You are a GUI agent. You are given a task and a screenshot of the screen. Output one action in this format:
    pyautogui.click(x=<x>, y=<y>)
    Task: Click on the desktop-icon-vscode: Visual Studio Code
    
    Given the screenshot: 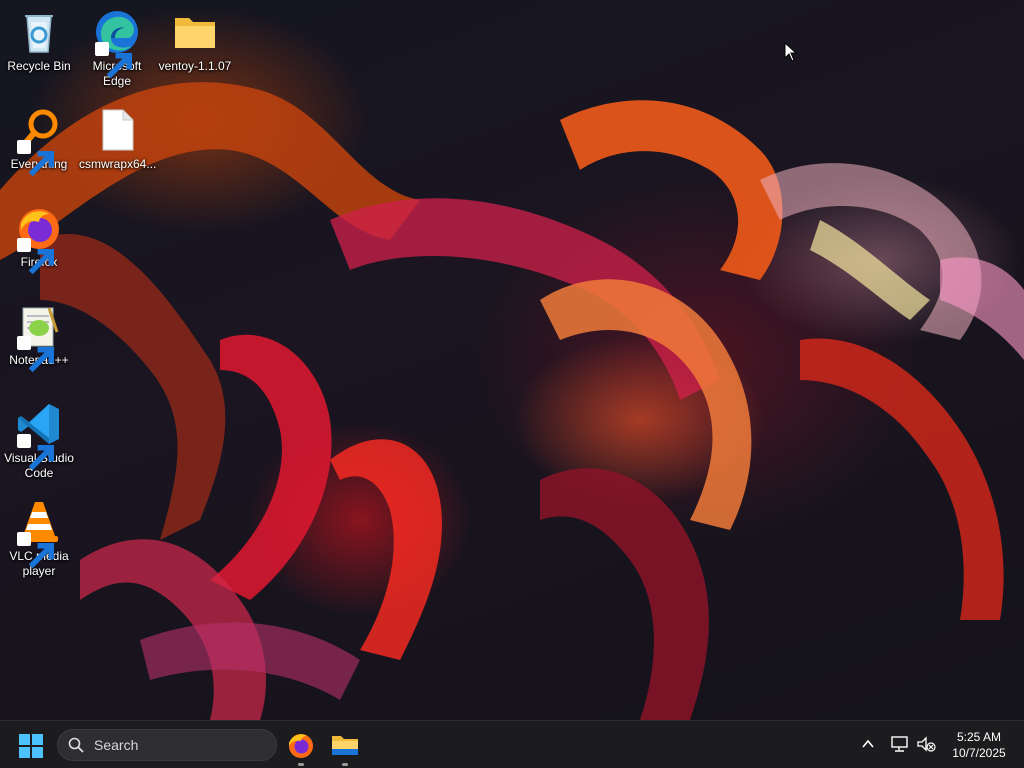 What is the action you would take?
    pyautogui.click(x=39, y=440)
    